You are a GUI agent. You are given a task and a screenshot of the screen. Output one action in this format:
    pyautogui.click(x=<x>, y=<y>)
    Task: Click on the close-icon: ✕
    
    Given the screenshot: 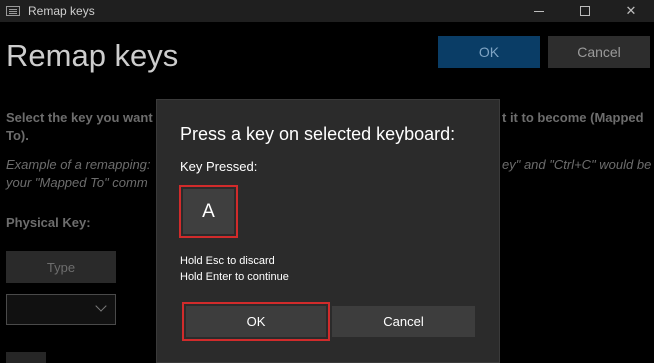 What is the action you would take?
    pyautogui.click(x=631, y=10)
    